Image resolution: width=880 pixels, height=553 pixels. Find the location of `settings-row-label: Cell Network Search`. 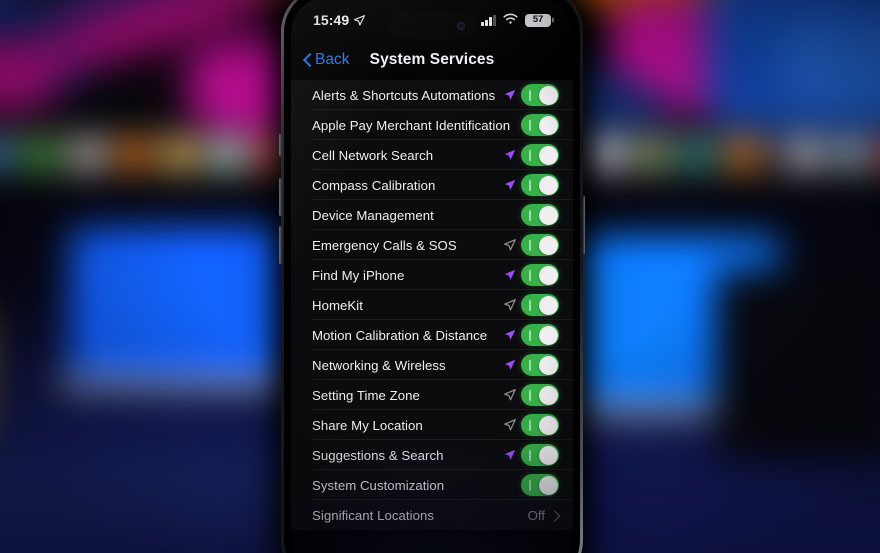

settings-row-label: Cell Network Search is located at coordinates (373, 155).